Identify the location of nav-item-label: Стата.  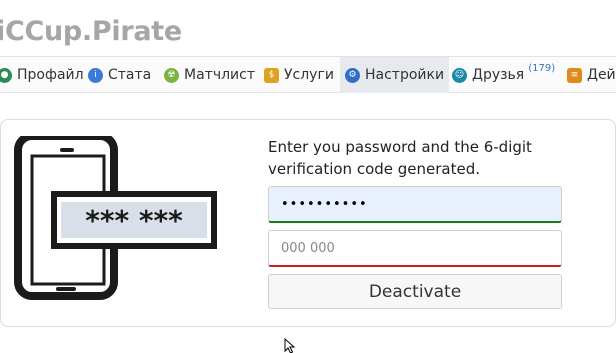
(130, 75).